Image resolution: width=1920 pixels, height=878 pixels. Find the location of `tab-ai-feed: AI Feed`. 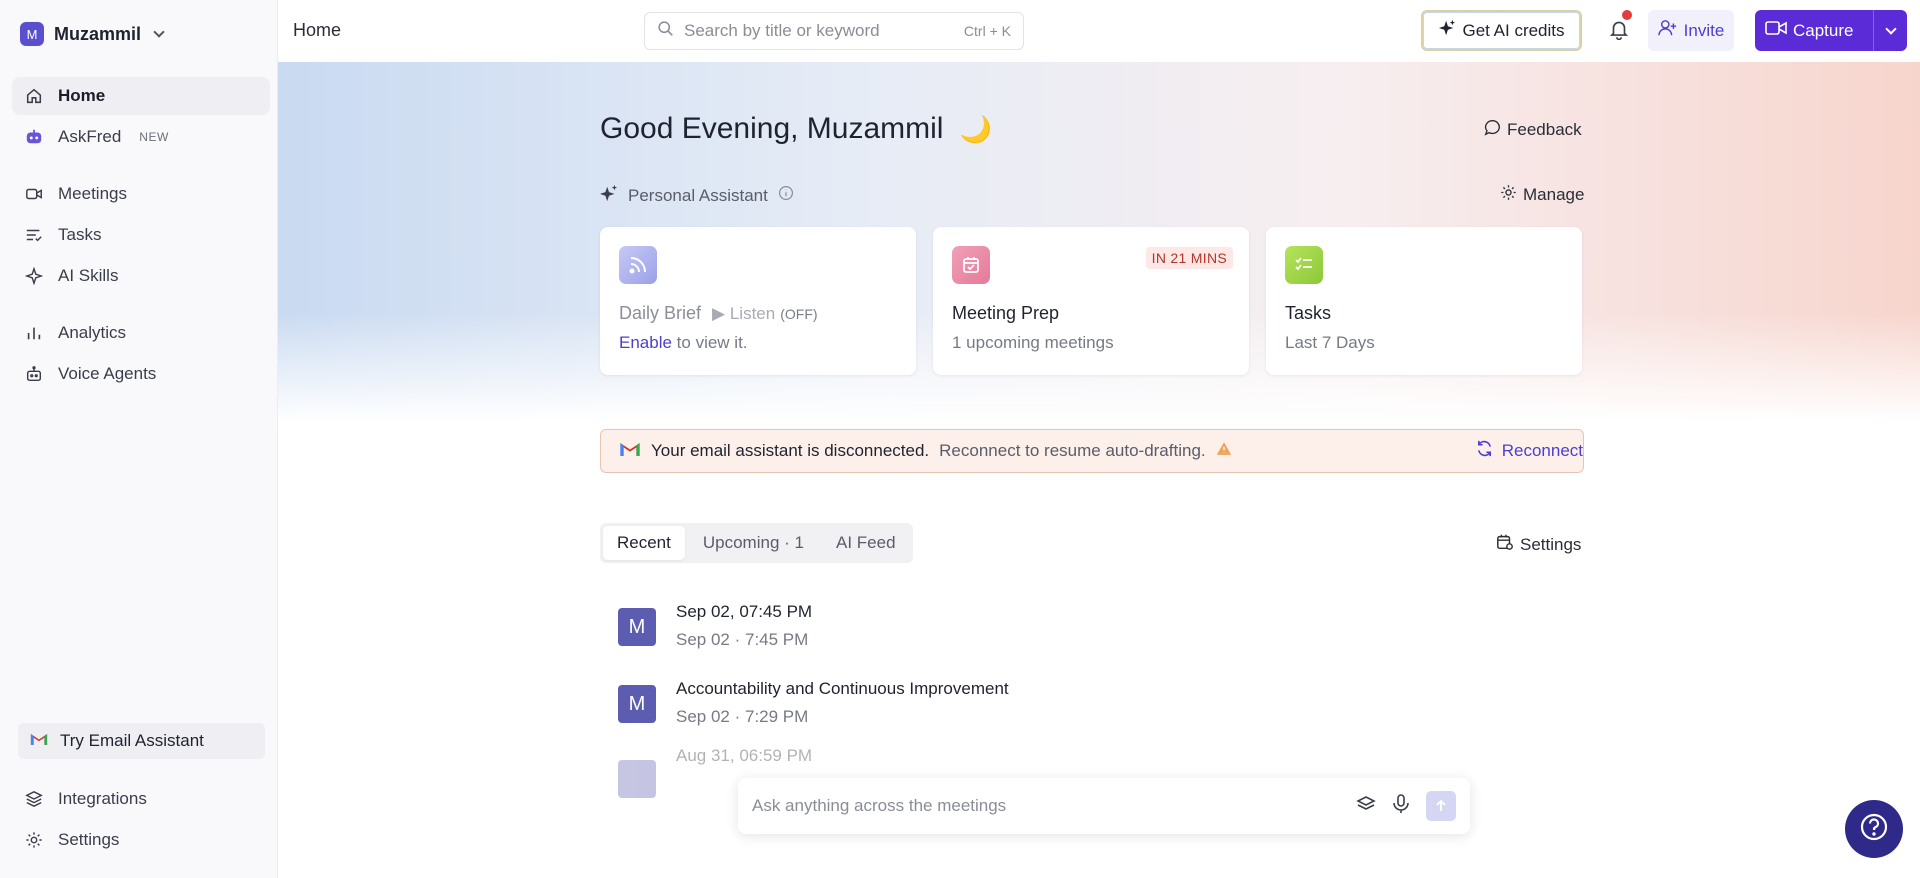

tab-ai-feed: AI Feed is located at coordinates (866, 543).